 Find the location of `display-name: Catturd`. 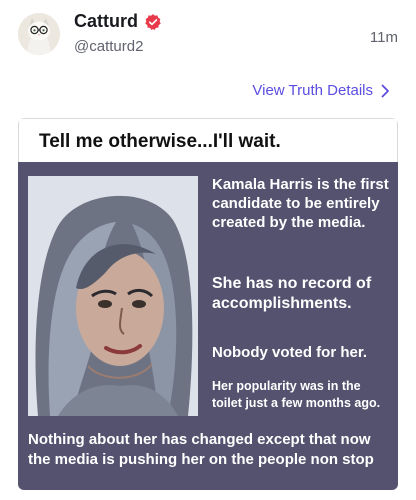

display-name: Catturd is located at coordinates (106, 21).